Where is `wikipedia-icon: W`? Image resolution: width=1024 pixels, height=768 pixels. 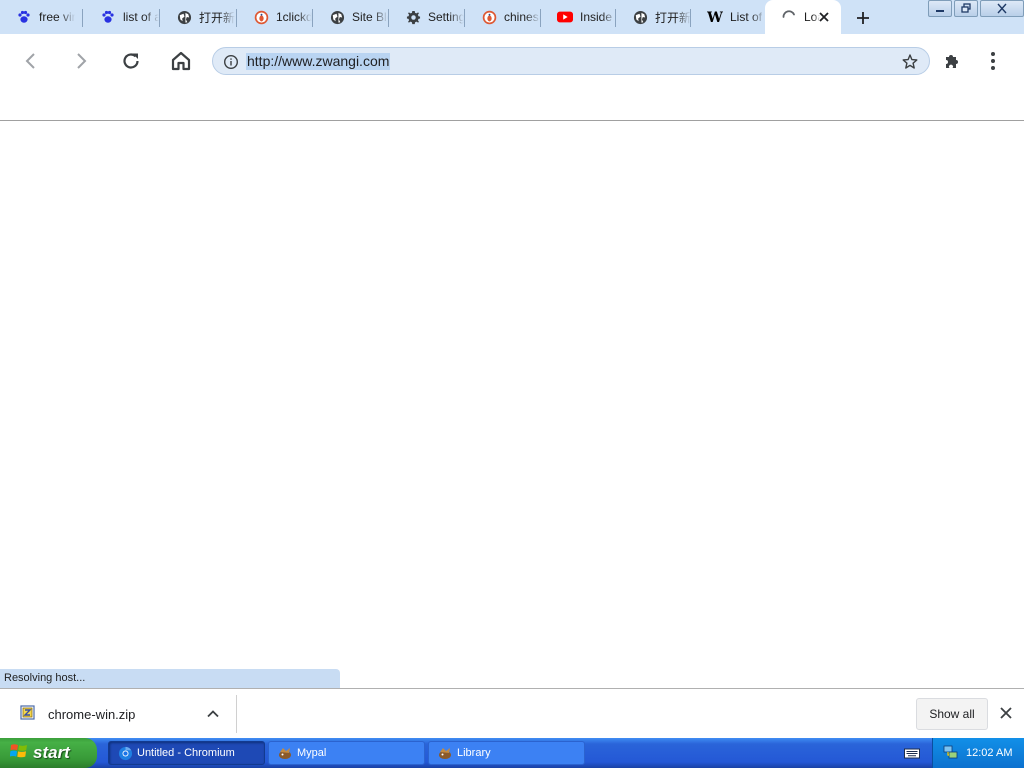
wikipedia-icon: W is located at coordinates (715, 17).